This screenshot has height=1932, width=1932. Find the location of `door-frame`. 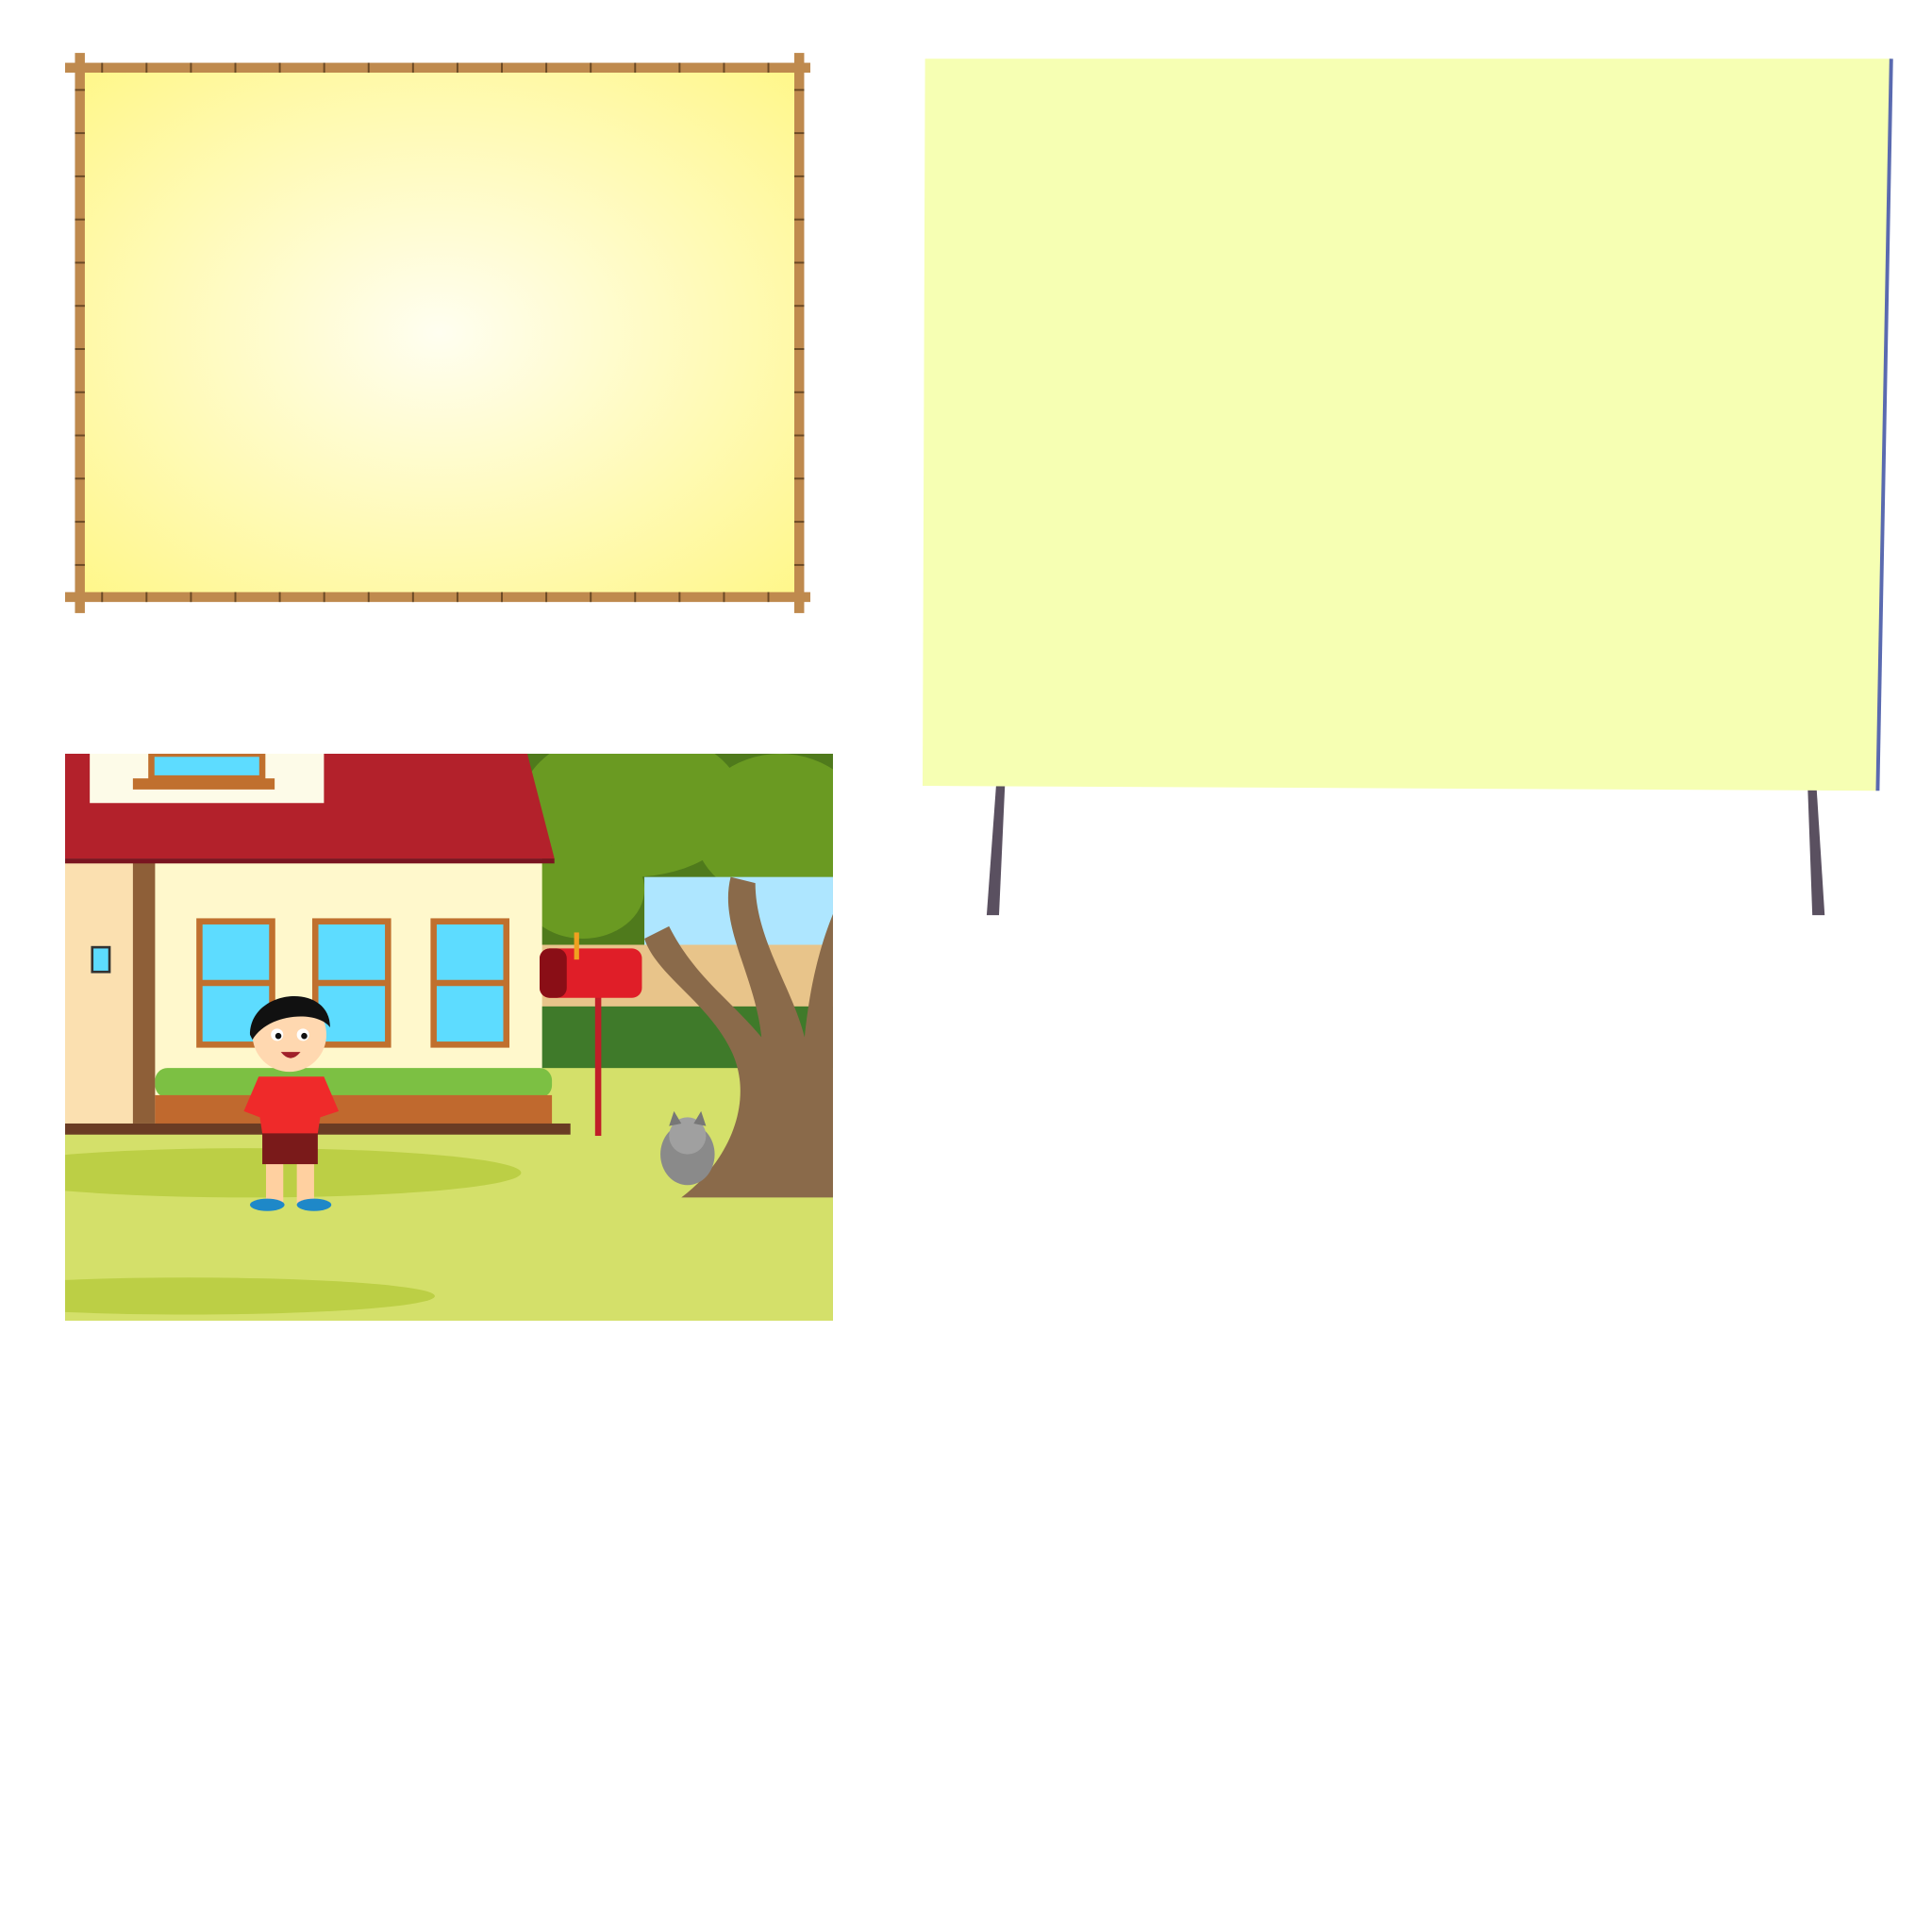

door-frame is located at coordinates (99, 993).